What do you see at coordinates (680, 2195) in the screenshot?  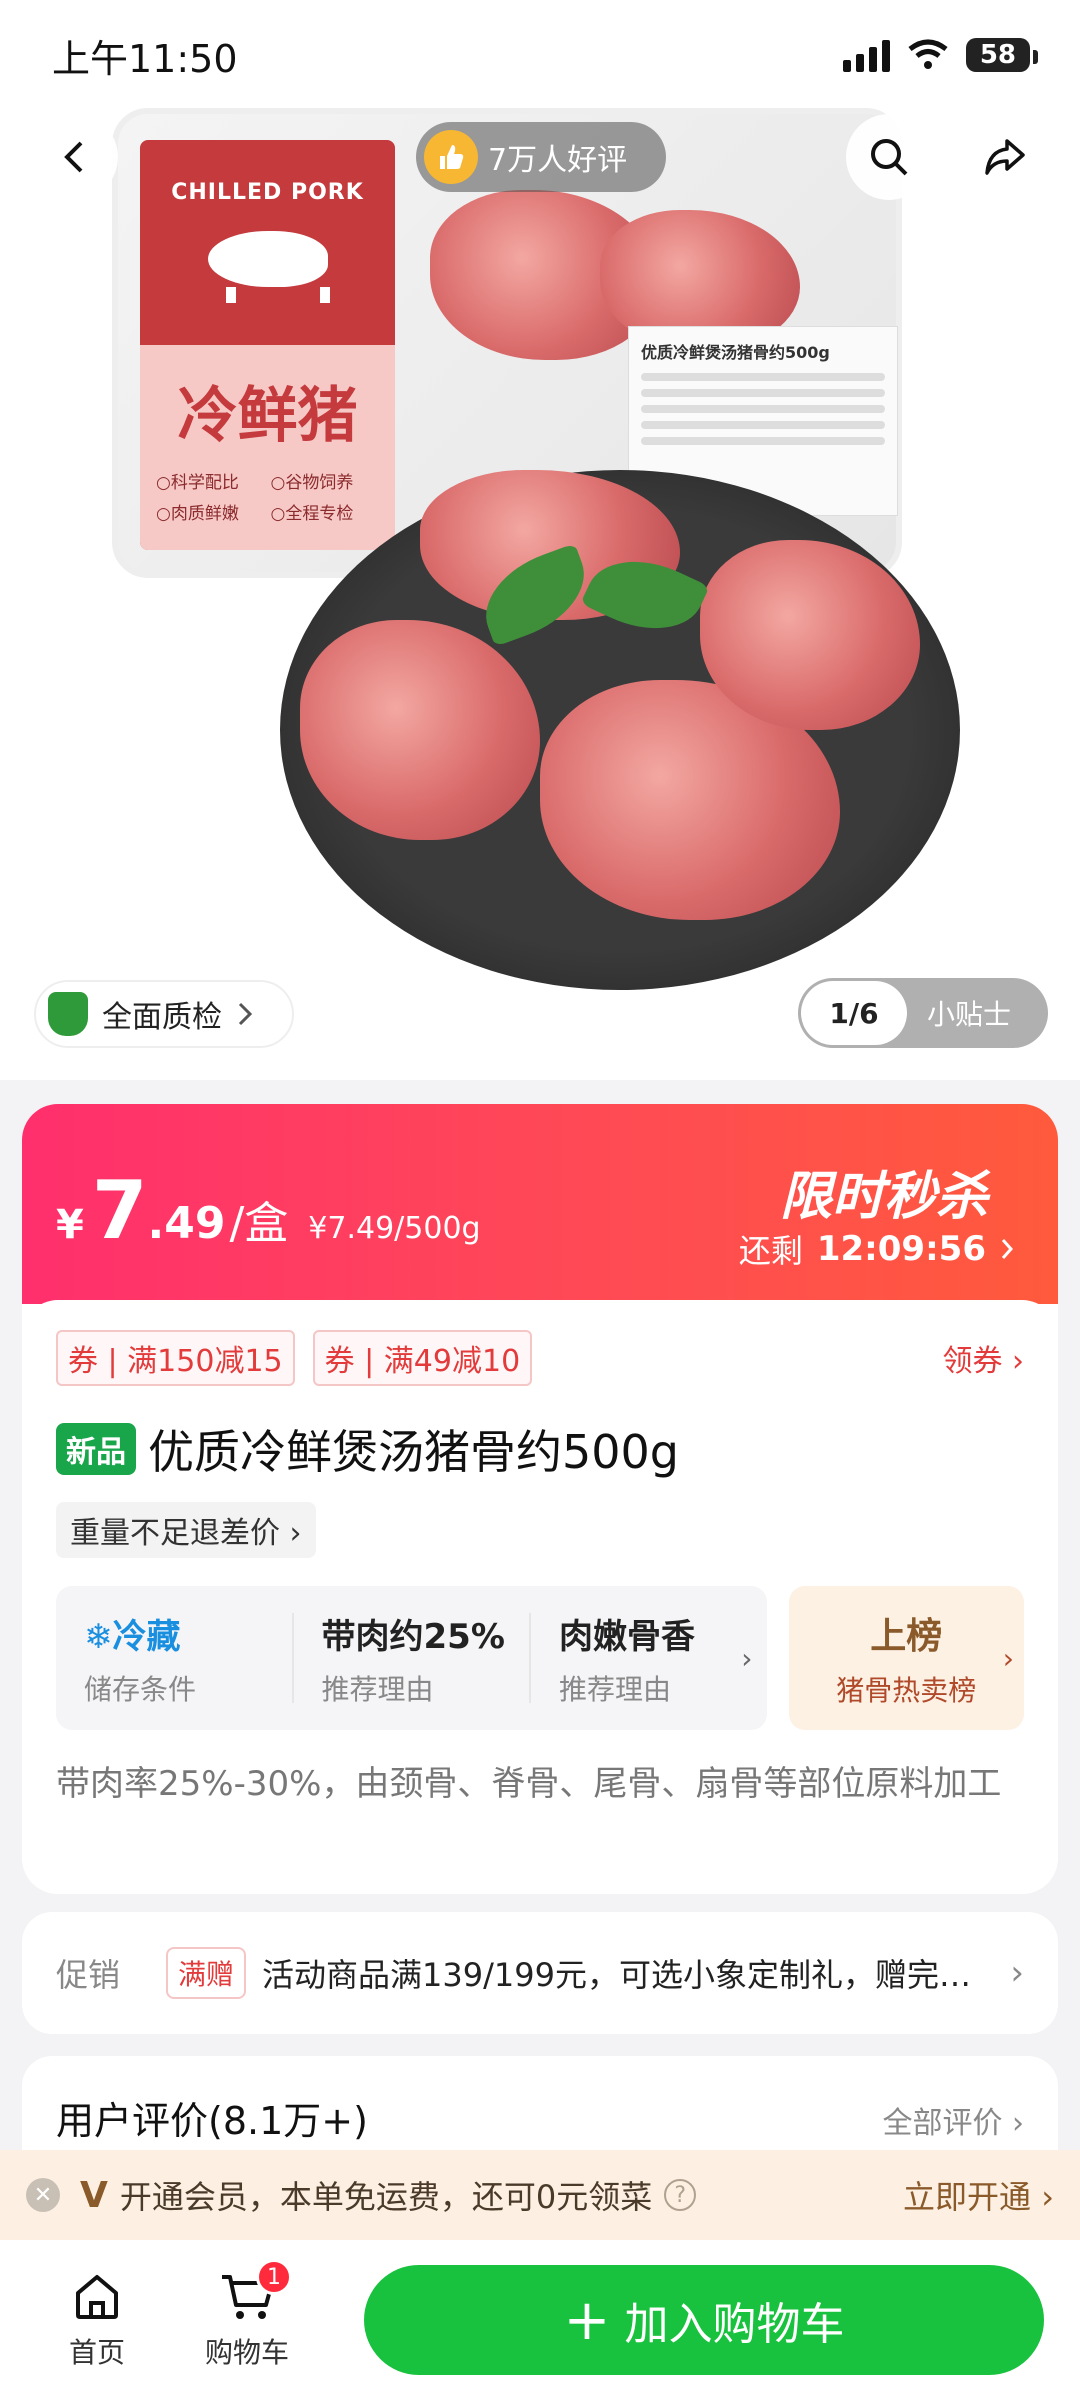 I see `help-icon: ?` at bounding box center [680, 2195].